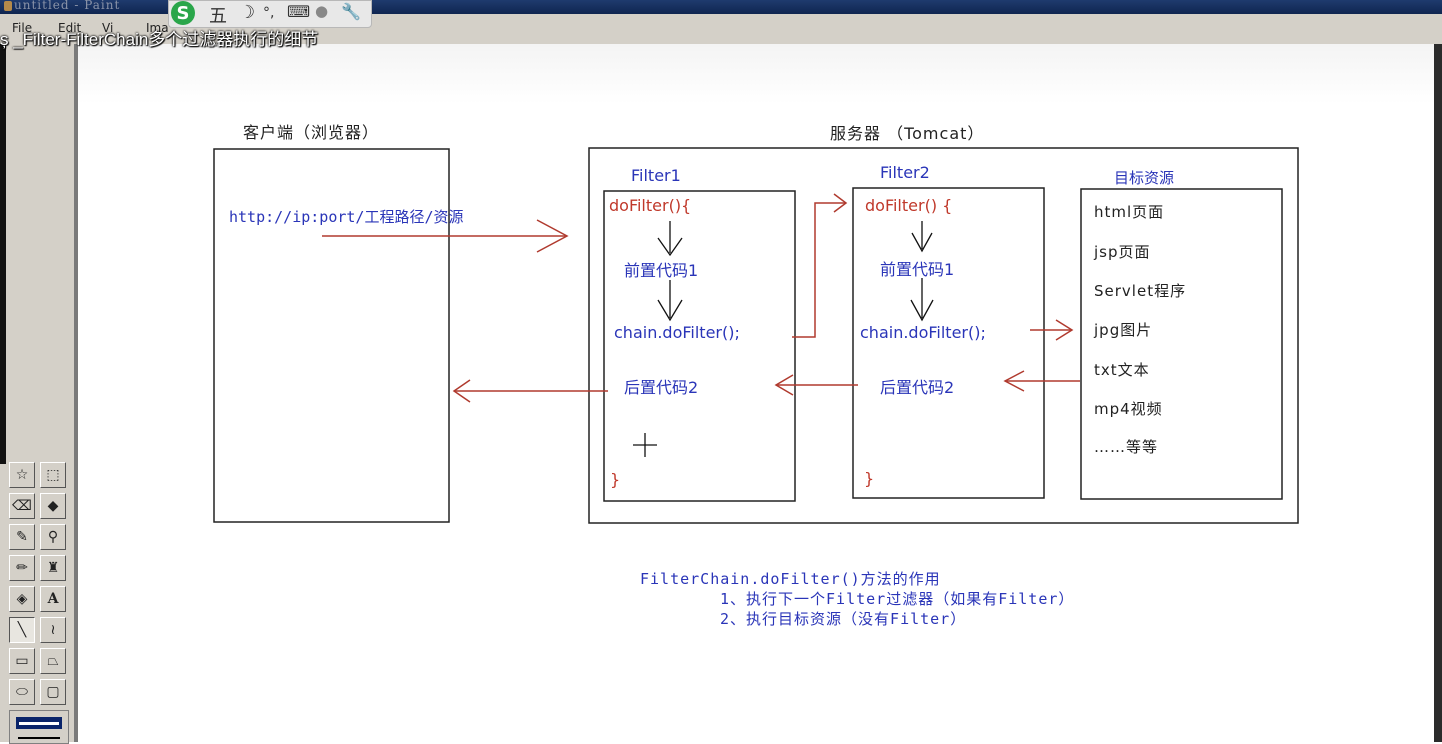 Image resolution: width=1442 pixels, height=744 pixels. What do you see at coordinates (1122, 370) in the screenshot?
I see `resource-item: txt文本` at bounding box center [1122, 370].